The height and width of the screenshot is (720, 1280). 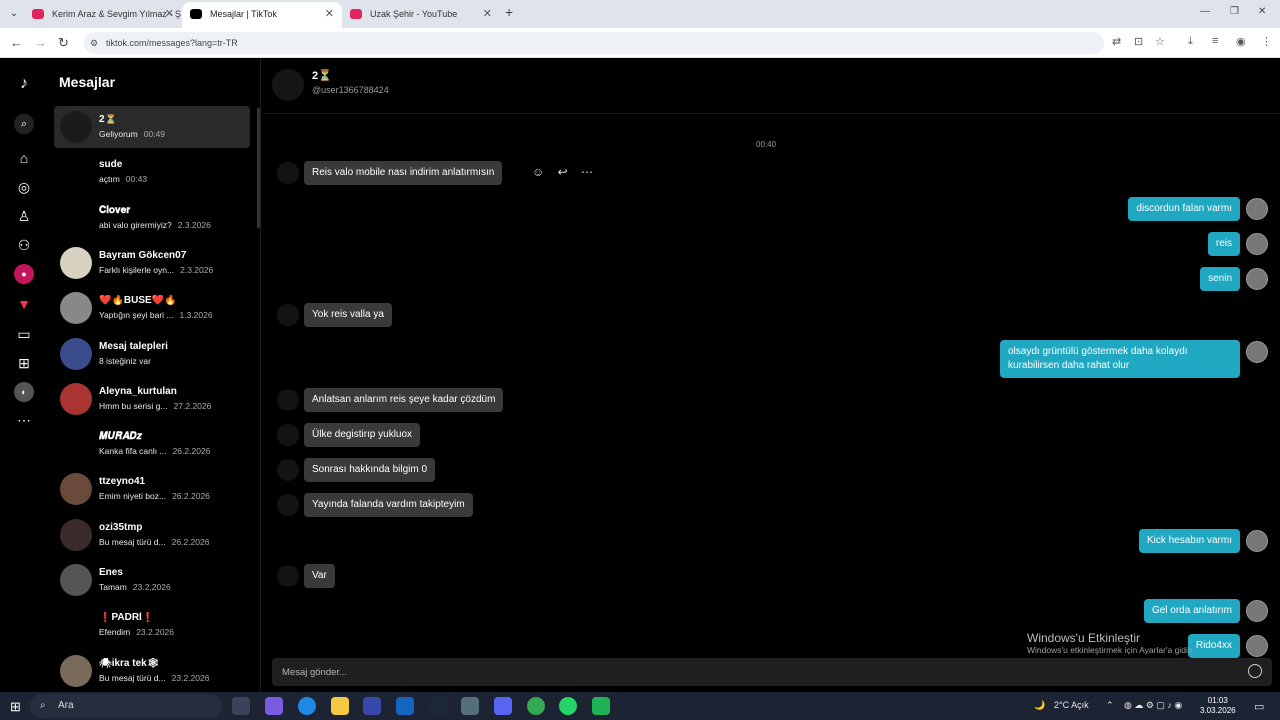 What do you see at coordinates (24, 158) in the screenshot?
I see `home-icon: ⌂` at bounding box center [24, 158].